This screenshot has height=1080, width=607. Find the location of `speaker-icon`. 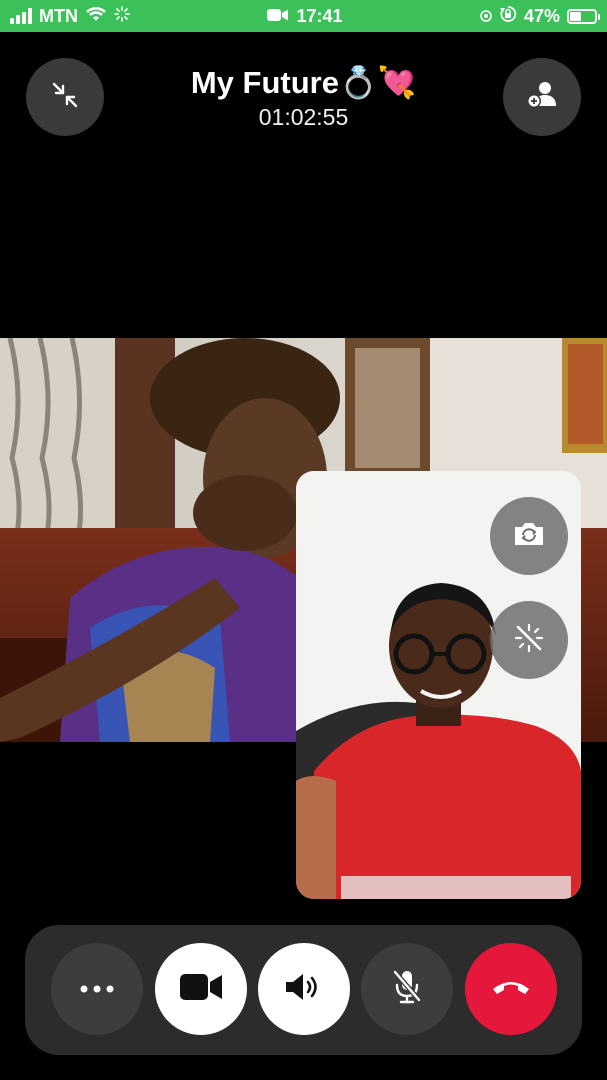

speaker-icon is located at coordinates (304, 989).